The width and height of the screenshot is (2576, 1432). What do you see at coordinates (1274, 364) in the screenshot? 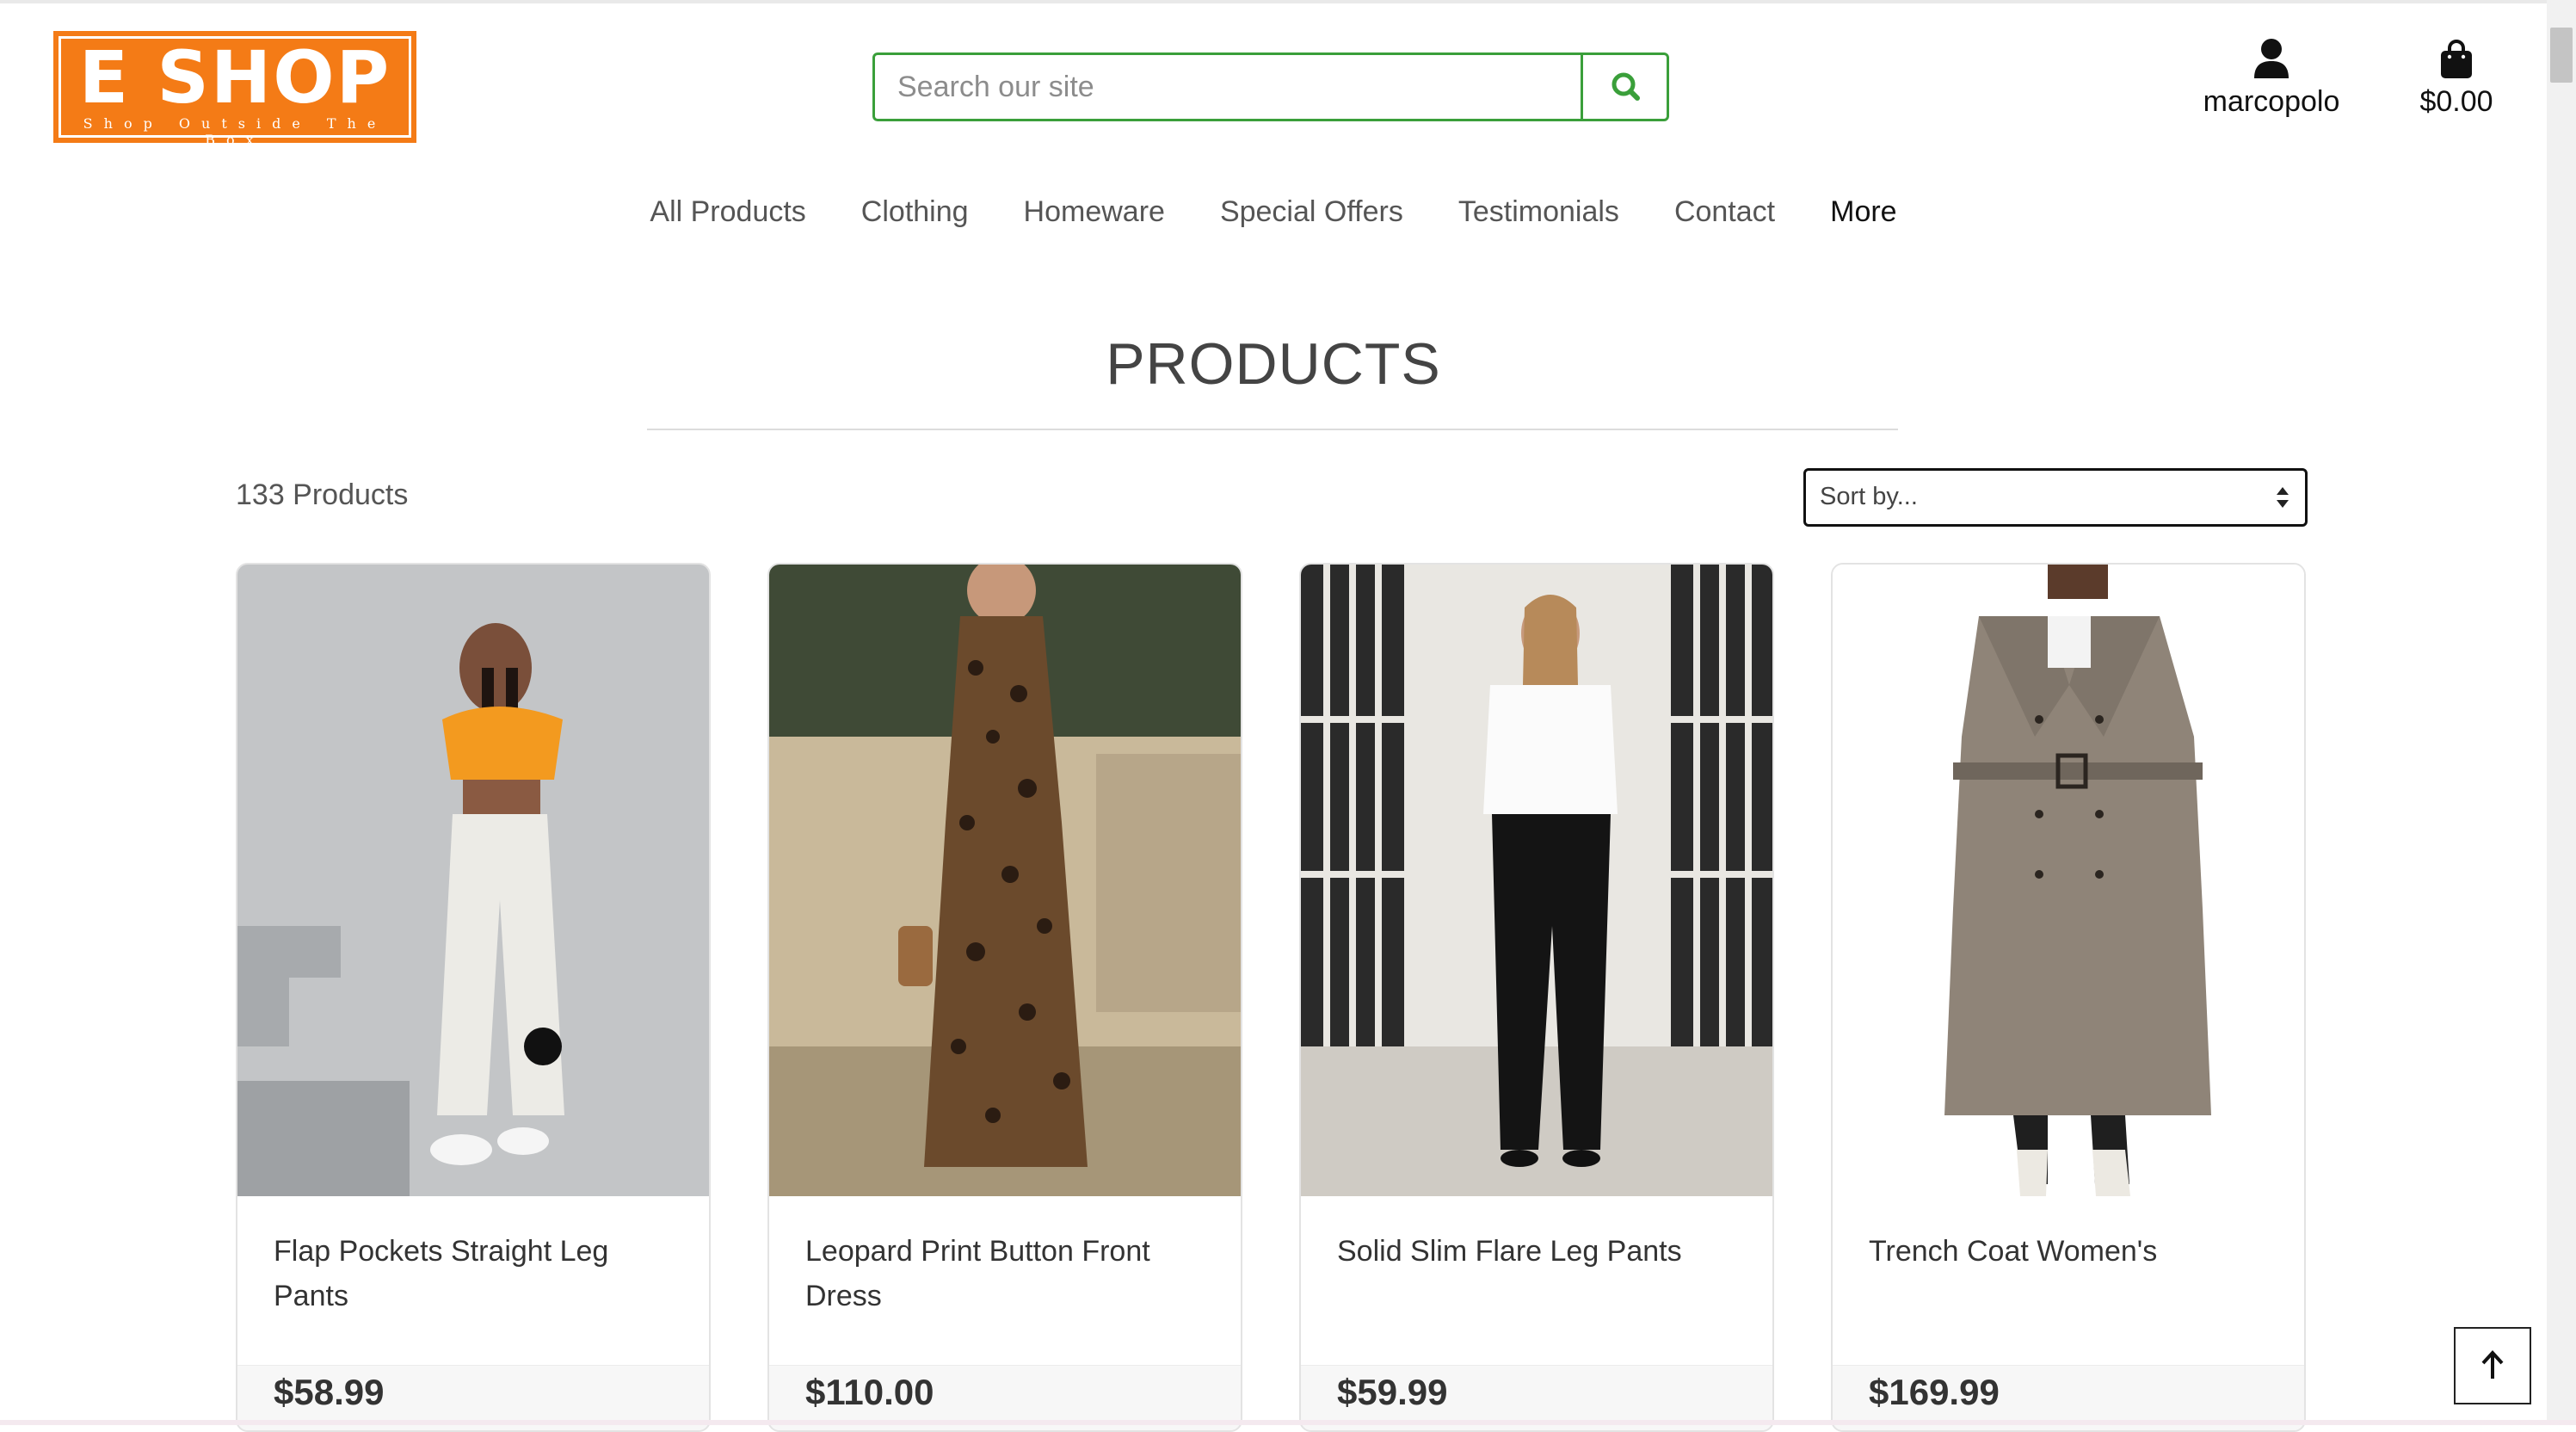
I see `page-title: PRODUCTS` at bounding box center [1274, 364].